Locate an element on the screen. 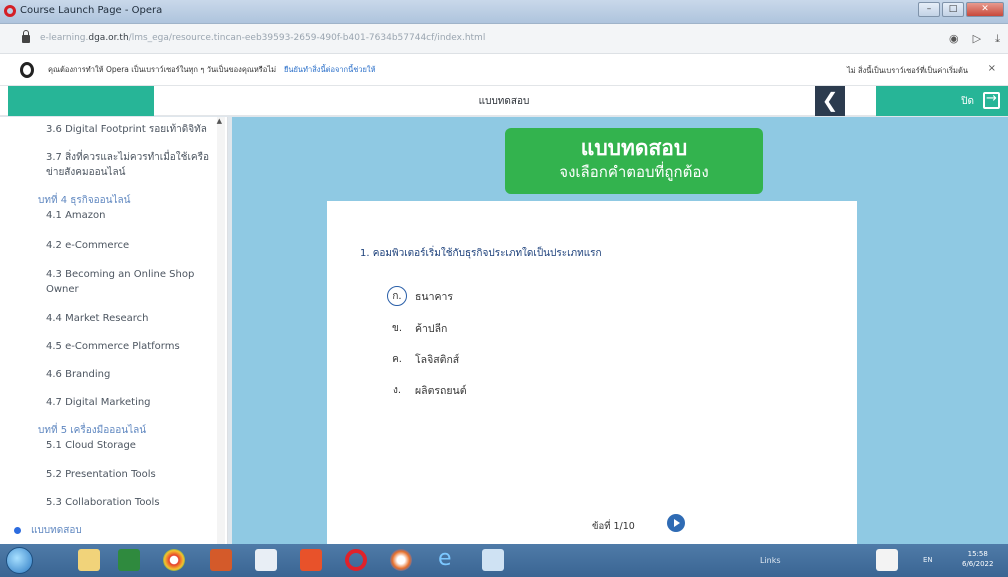 The width and height of the screenshot is (1008, 577). choice-key: ค. is located at coordinates (397, 359).